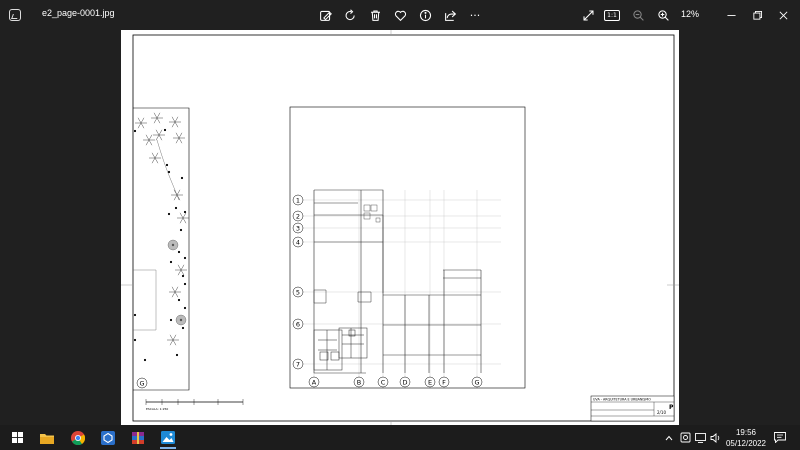  What do you see at coordinates (108, 437) in the screenshot?
I see `app-blue-icon` at bounding box center [108, 437].